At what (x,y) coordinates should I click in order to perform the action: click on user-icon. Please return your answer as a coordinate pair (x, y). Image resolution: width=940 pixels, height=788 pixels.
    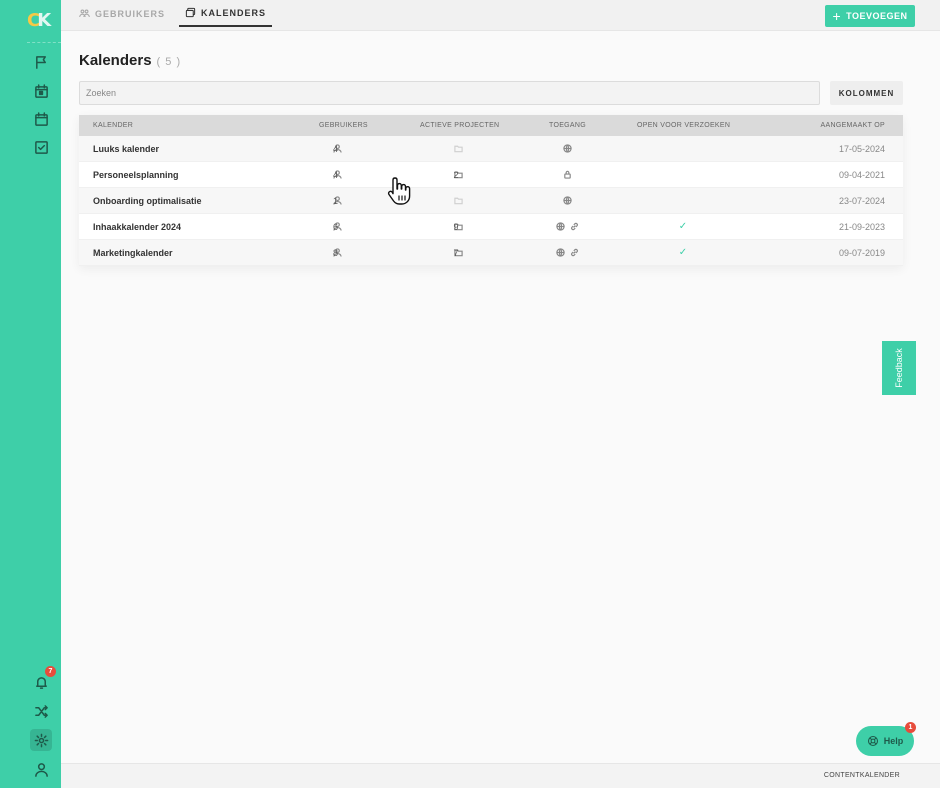
    Looking at the image, I should click on (41, 769).